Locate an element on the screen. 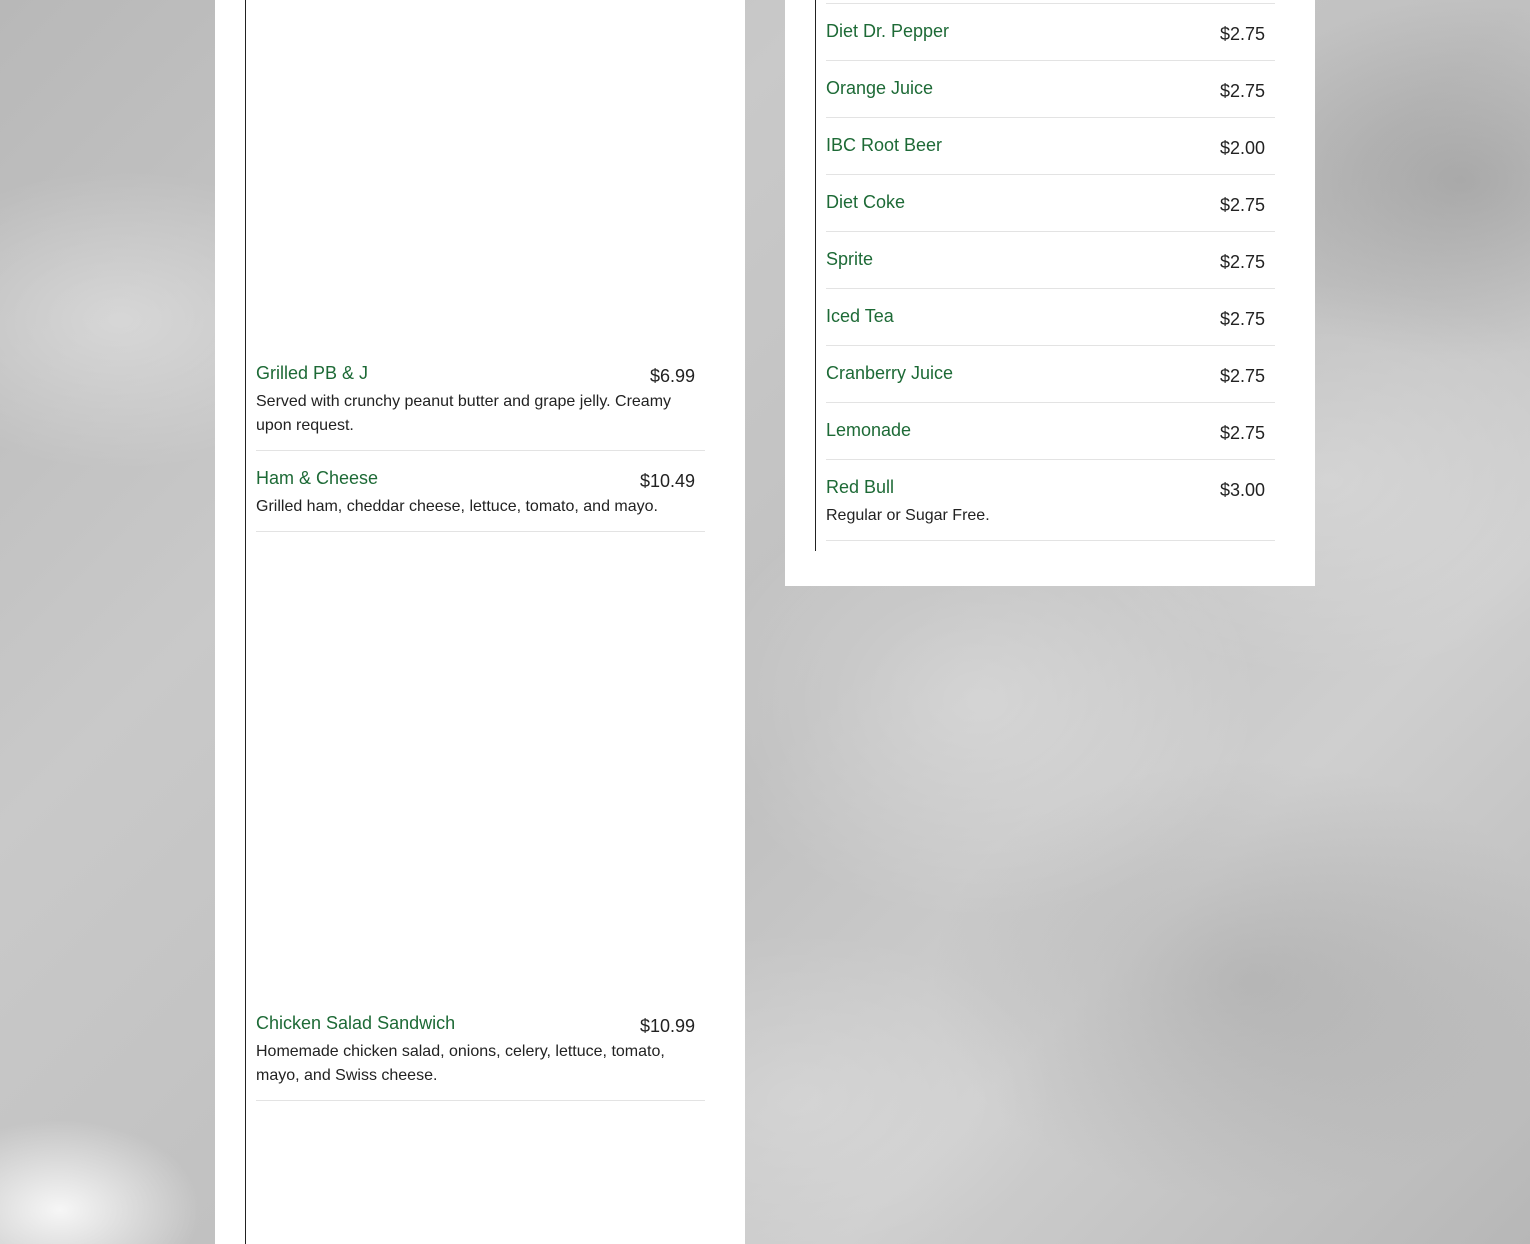 Image resolution: width=1530 pixels, height=1244 pixels. menu-item-cranberry-juice: Cranberry Juice $2.75 is located at coordinates (1050, 382).